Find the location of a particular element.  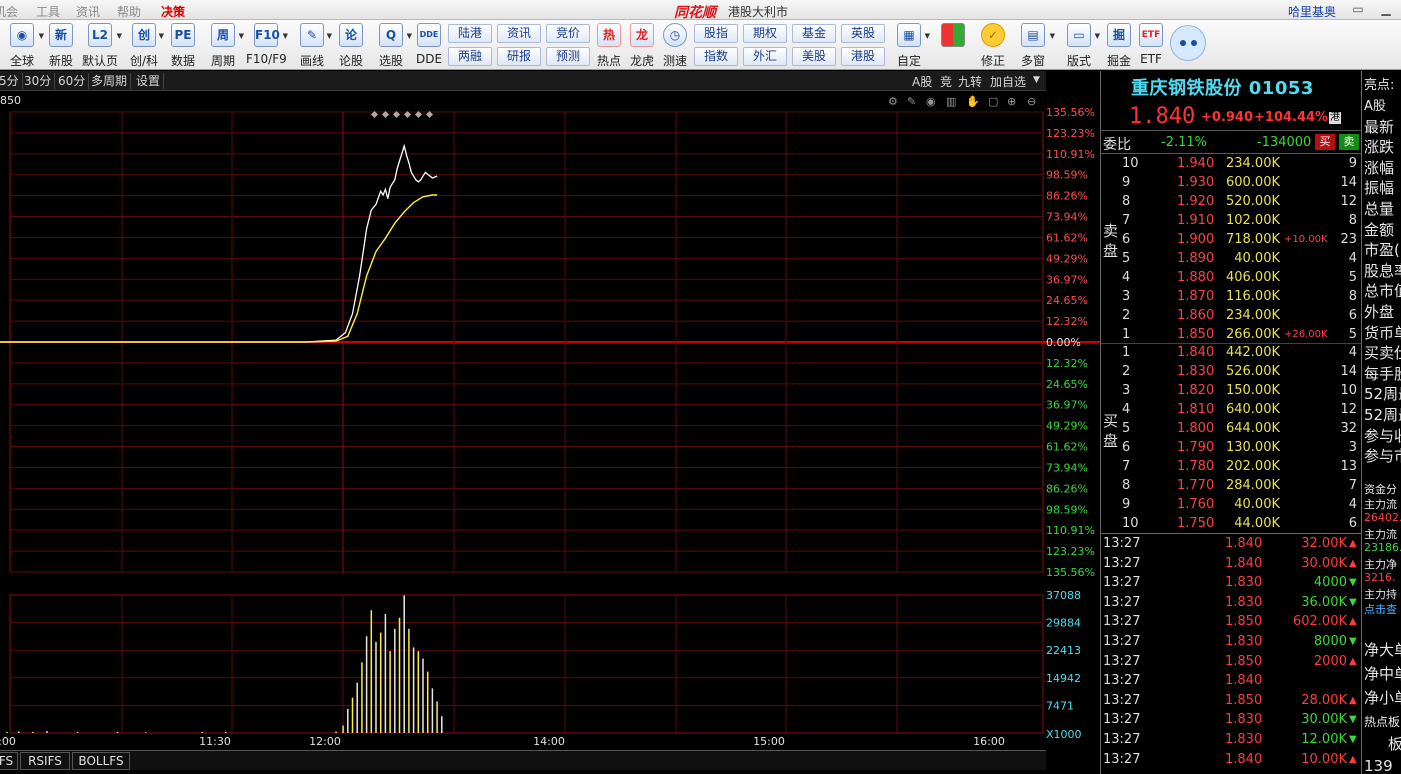

toolbar-button-default-page: L2 默认页 ▼ is located at coordinates (101, 46).